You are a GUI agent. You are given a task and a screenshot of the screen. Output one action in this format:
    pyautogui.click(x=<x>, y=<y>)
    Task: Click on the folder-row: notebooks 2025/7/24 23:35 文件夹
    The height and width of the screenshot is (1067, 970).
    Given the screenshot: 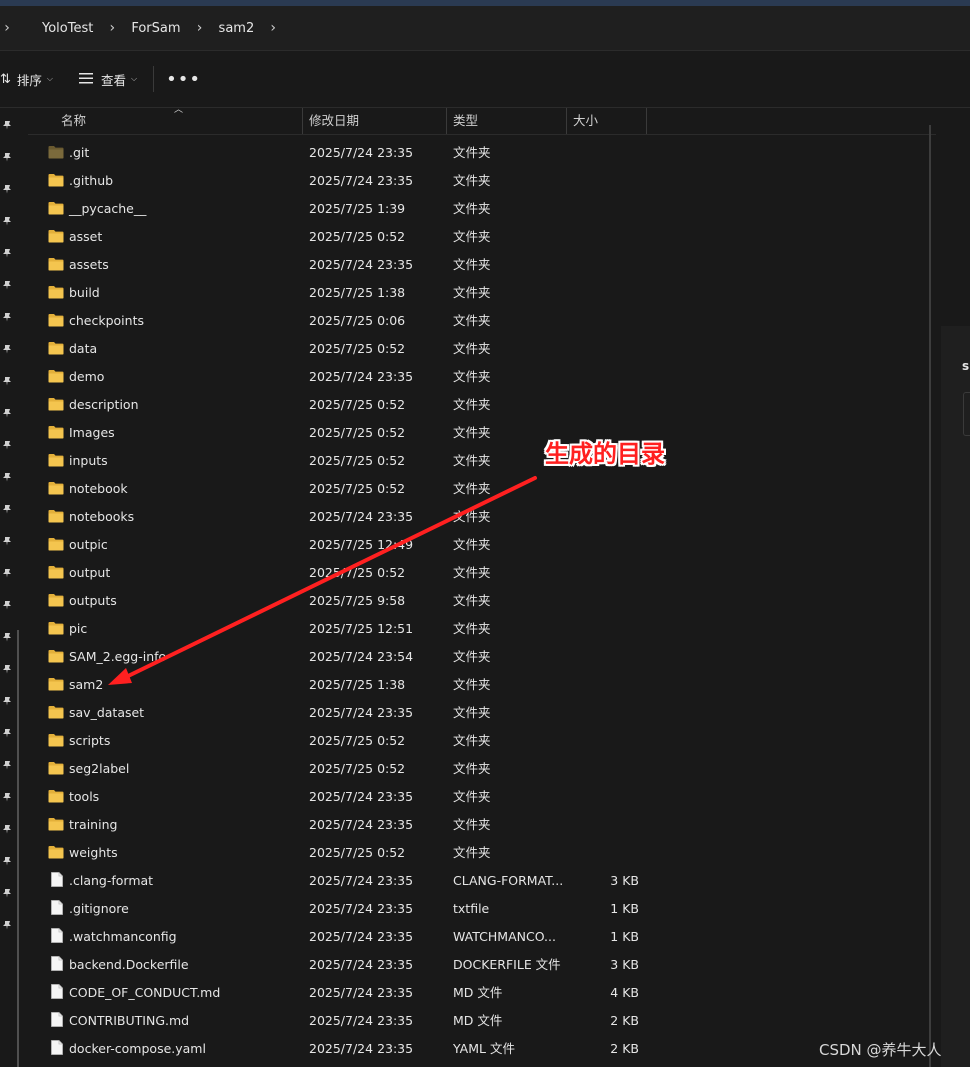 What is the action you would take?
    pyautogui.click(x=482, y=517)
    